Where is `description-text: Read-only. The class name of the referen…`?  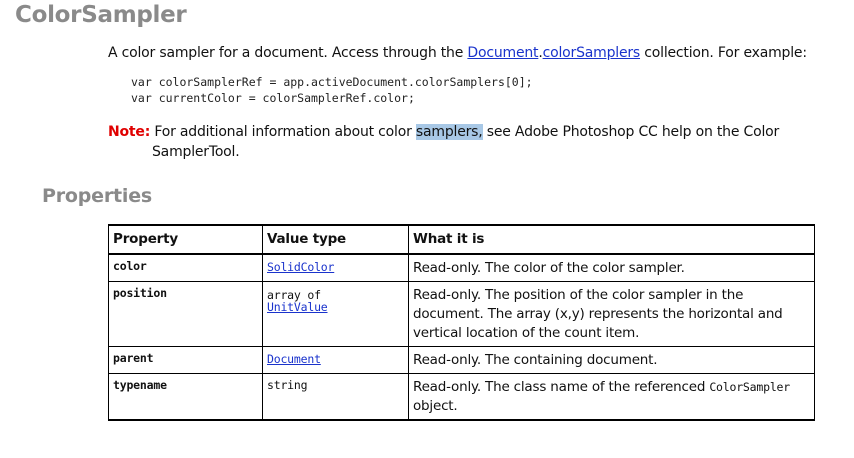 description-text: Read-only. The class name of the referen… is located at coordinates (561, 387).